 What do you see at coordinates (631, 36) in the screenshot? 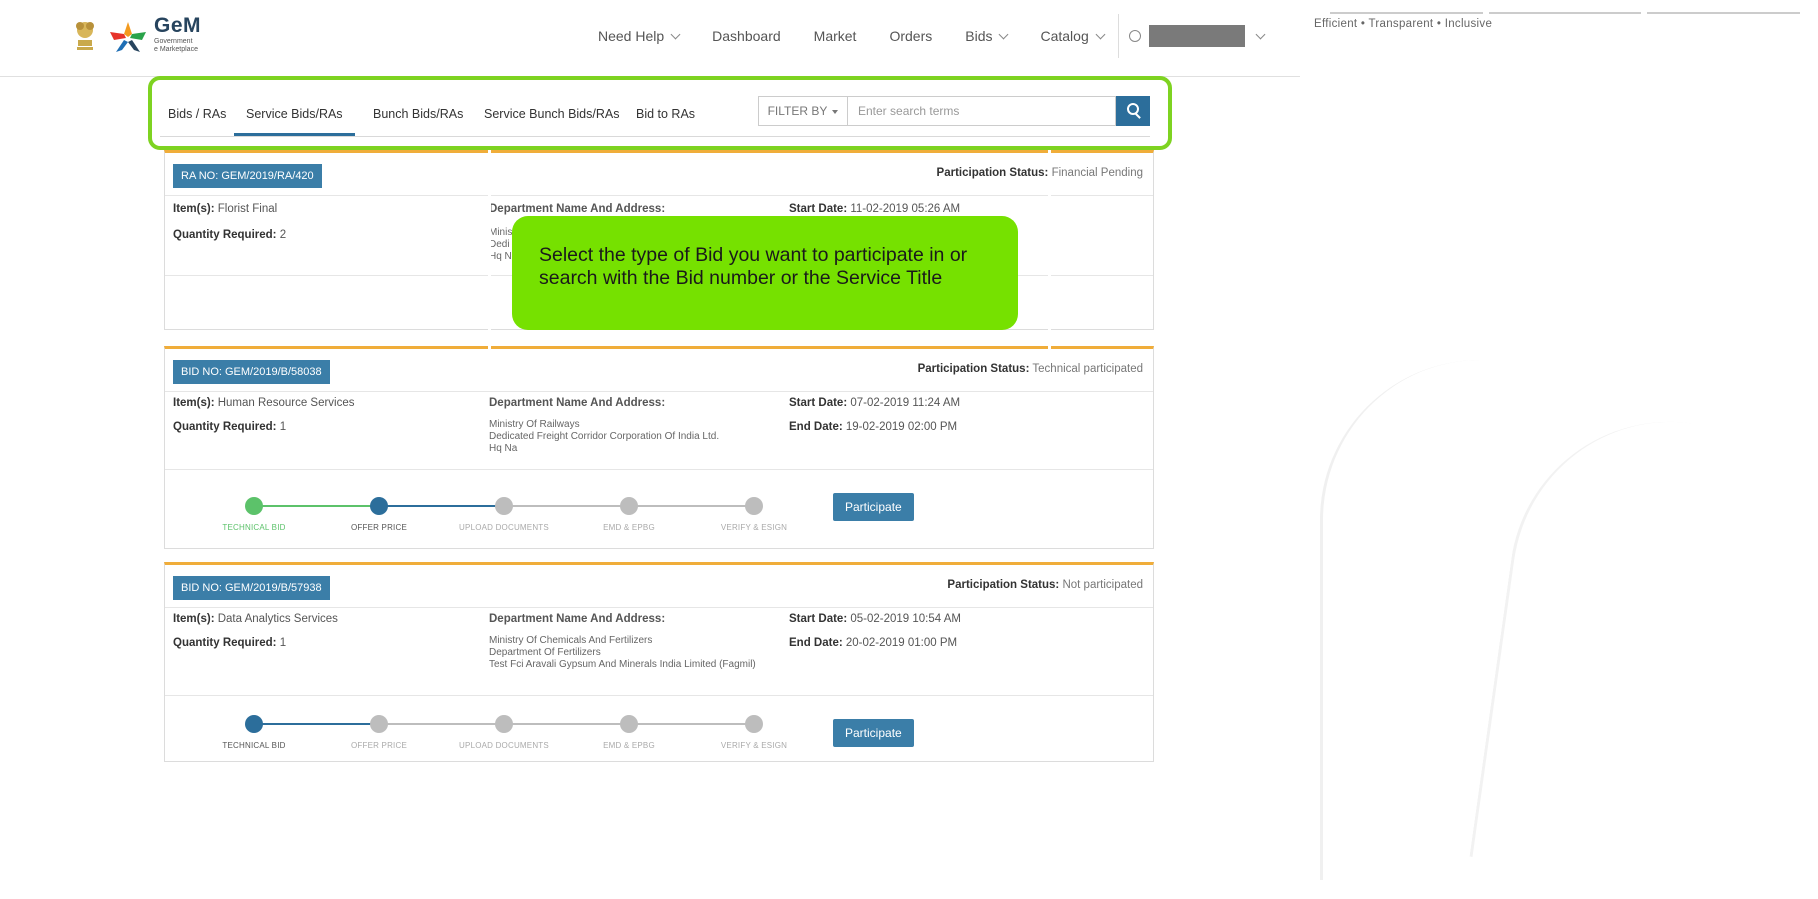
I see `nav-label: Need Help` at bounding box center [631, 36].